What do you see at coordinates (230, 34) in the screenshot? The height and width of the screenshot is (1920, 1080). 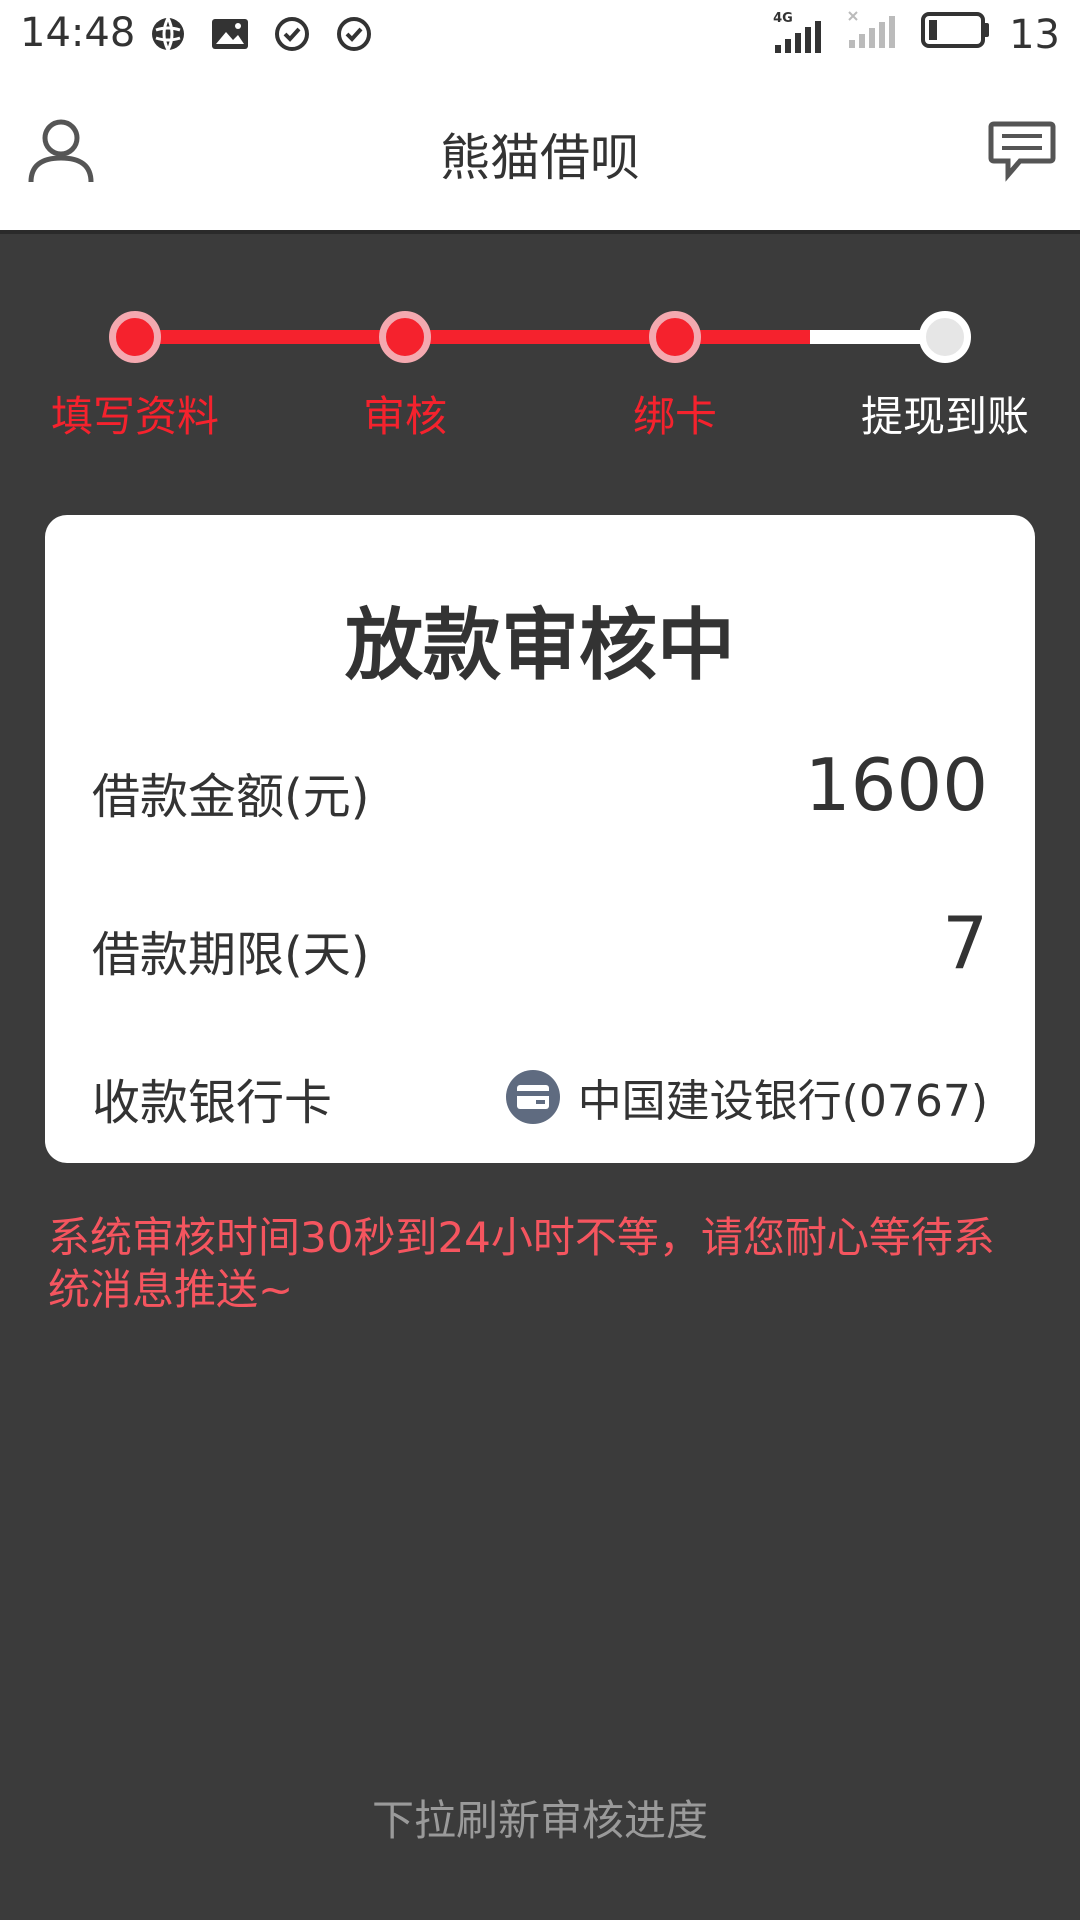 I see `photo-icon` at bounding box center [230, 34].